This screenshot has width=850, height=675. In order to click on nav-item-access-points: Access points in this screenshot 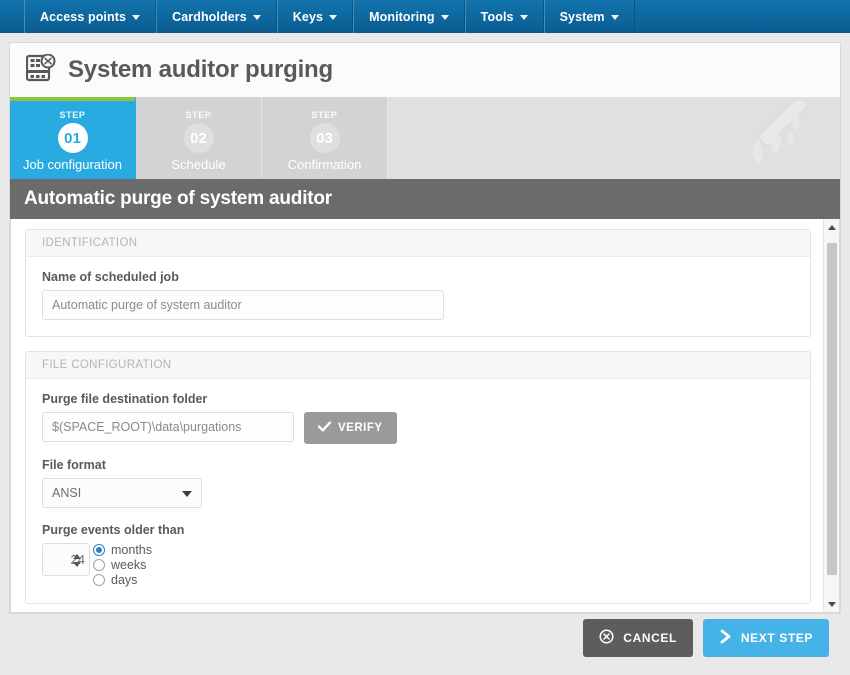, I will do `click(90, 16)`.